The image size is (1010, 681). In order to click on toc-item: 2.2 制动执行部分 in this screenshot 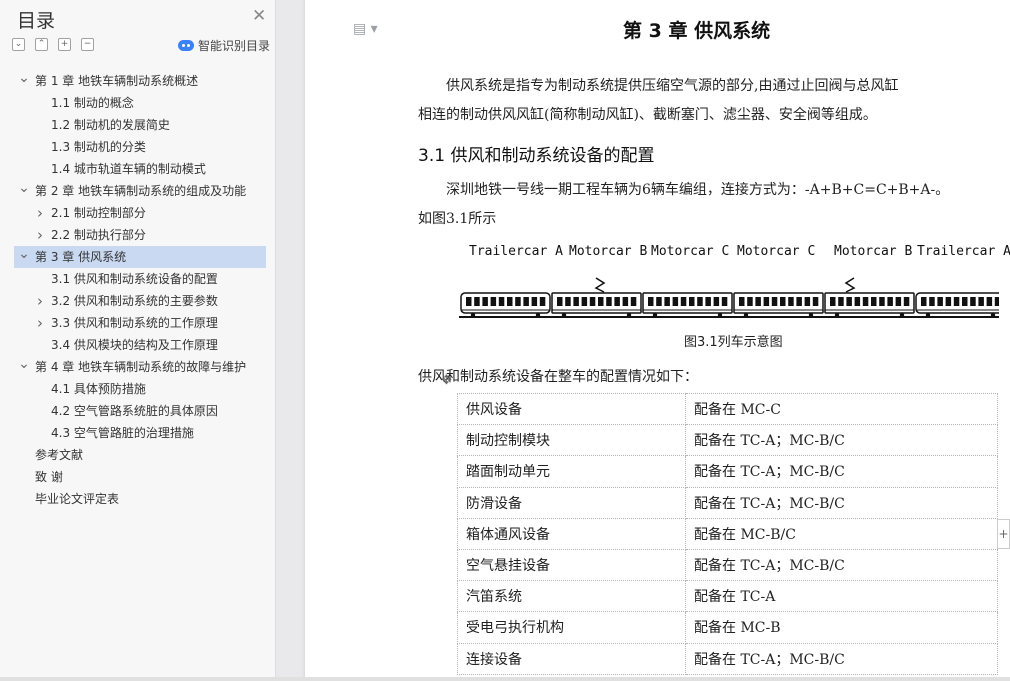, I will do `click(138, 235)`.